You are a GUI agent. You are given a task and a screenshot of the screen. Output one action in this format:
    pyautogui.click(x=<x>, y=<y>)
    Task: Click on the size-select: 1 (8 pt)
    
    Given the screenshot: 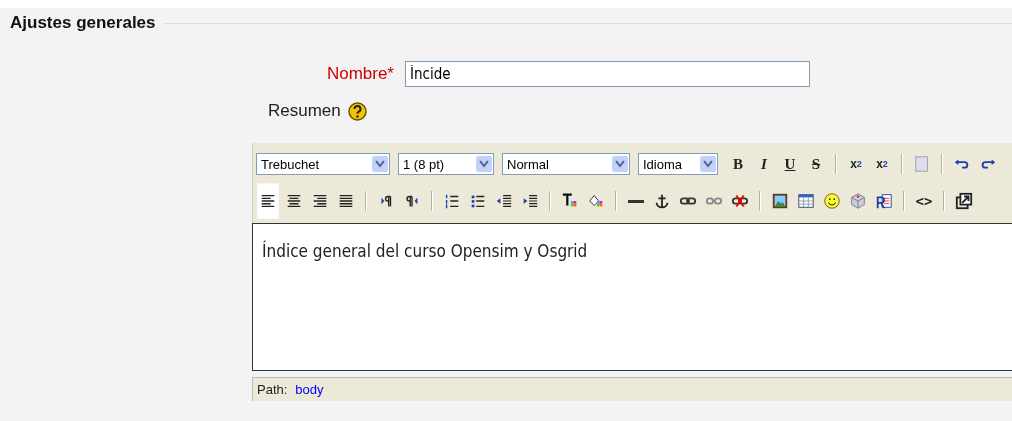 What is the action you would take?
    pyautogui.click(x=446, y=164)
    